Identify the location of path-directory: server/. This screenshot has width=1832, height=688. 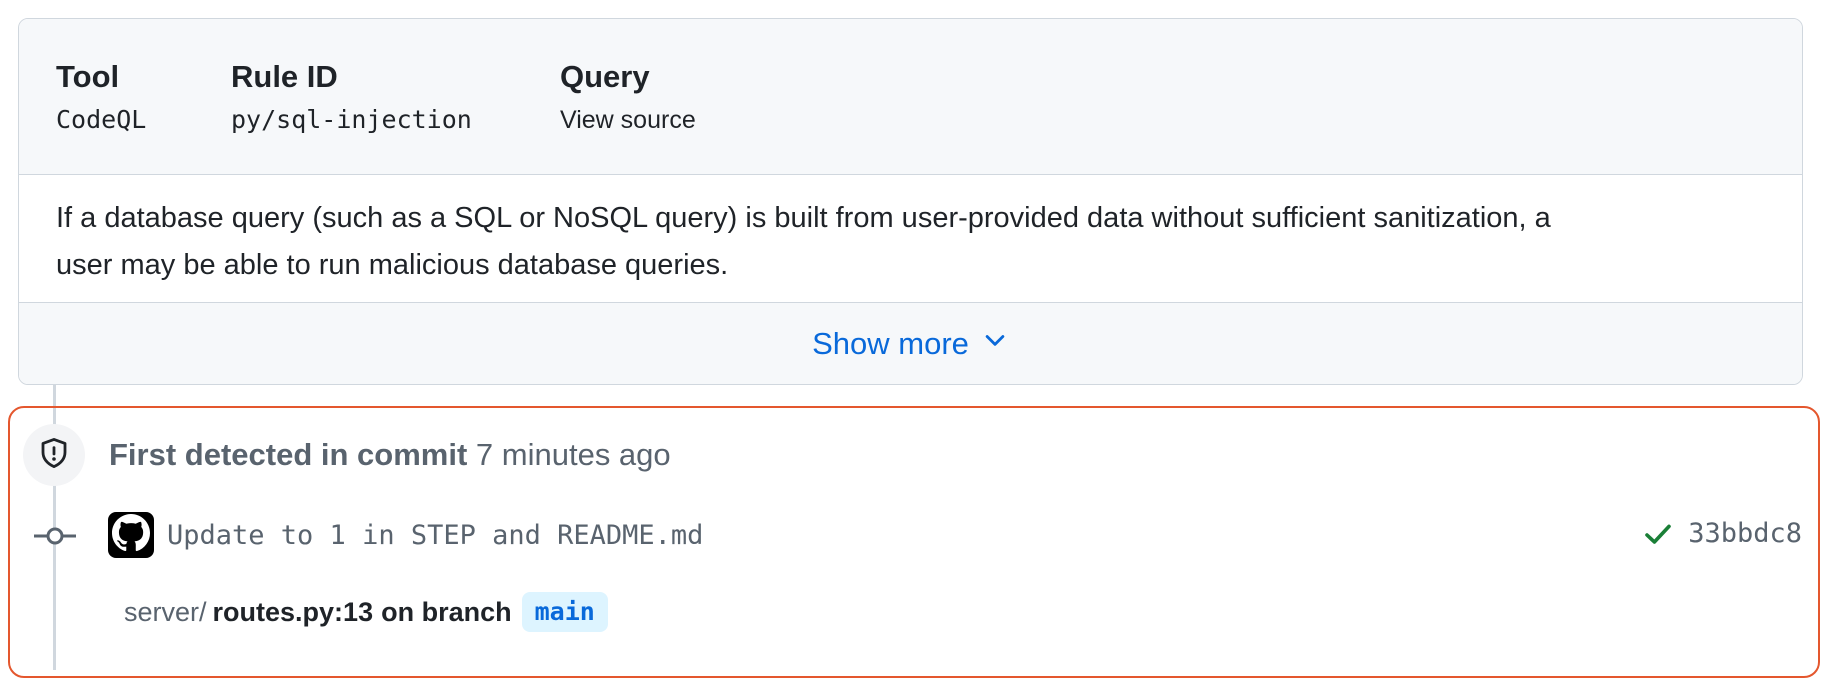
(165, 612).